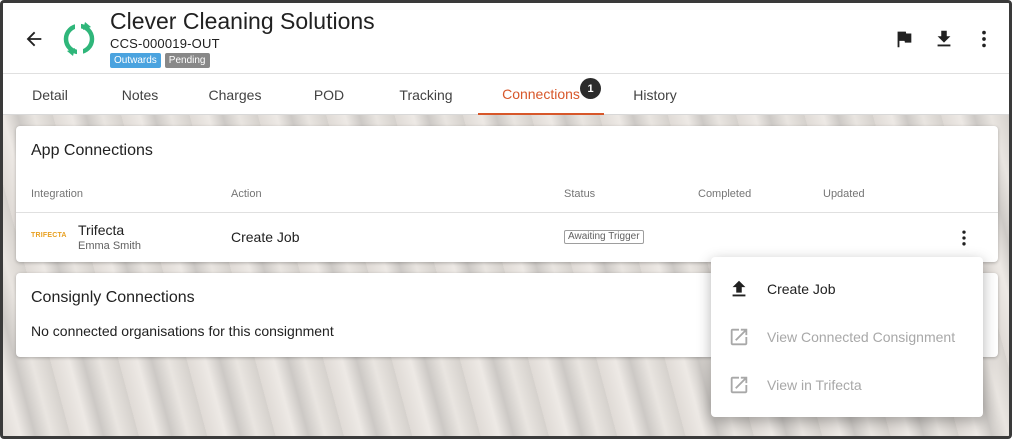  Describe the element at coordinates (113, 297) in the screenshot. I see `consignly-connections-title: Consignly Connections` at that location.